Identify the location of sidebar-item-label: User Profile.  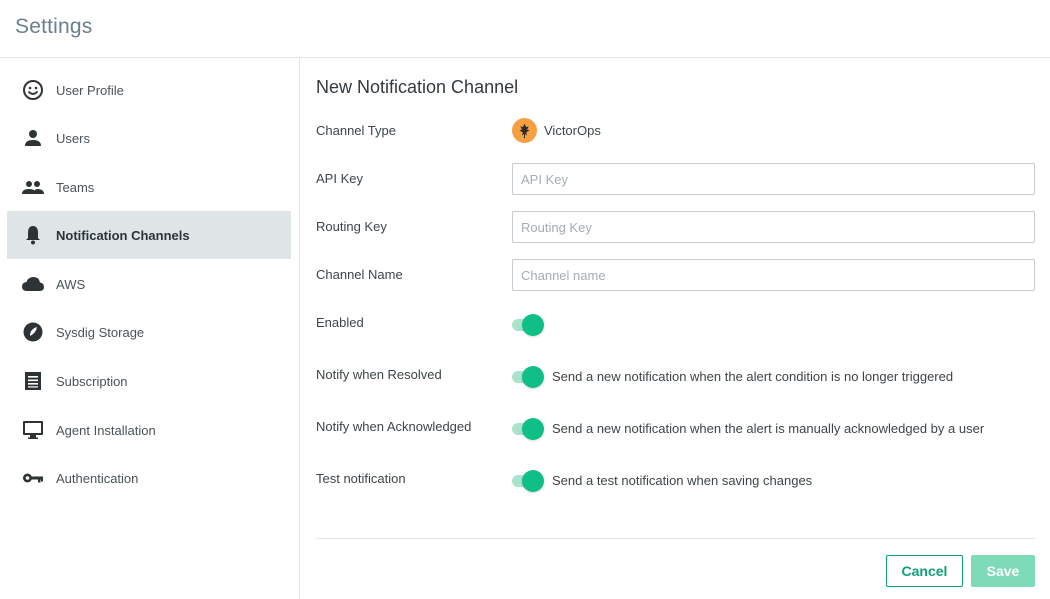
(90, 90).